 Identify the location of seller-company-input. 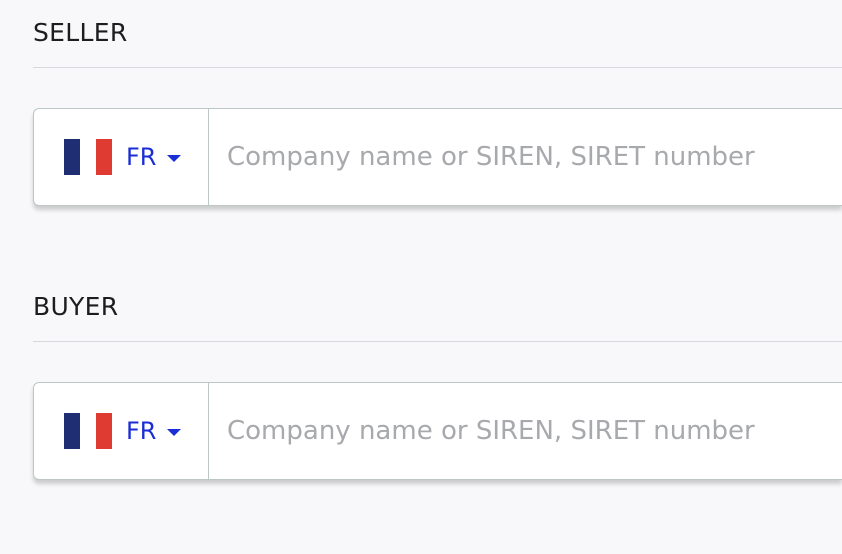
(525, 157).